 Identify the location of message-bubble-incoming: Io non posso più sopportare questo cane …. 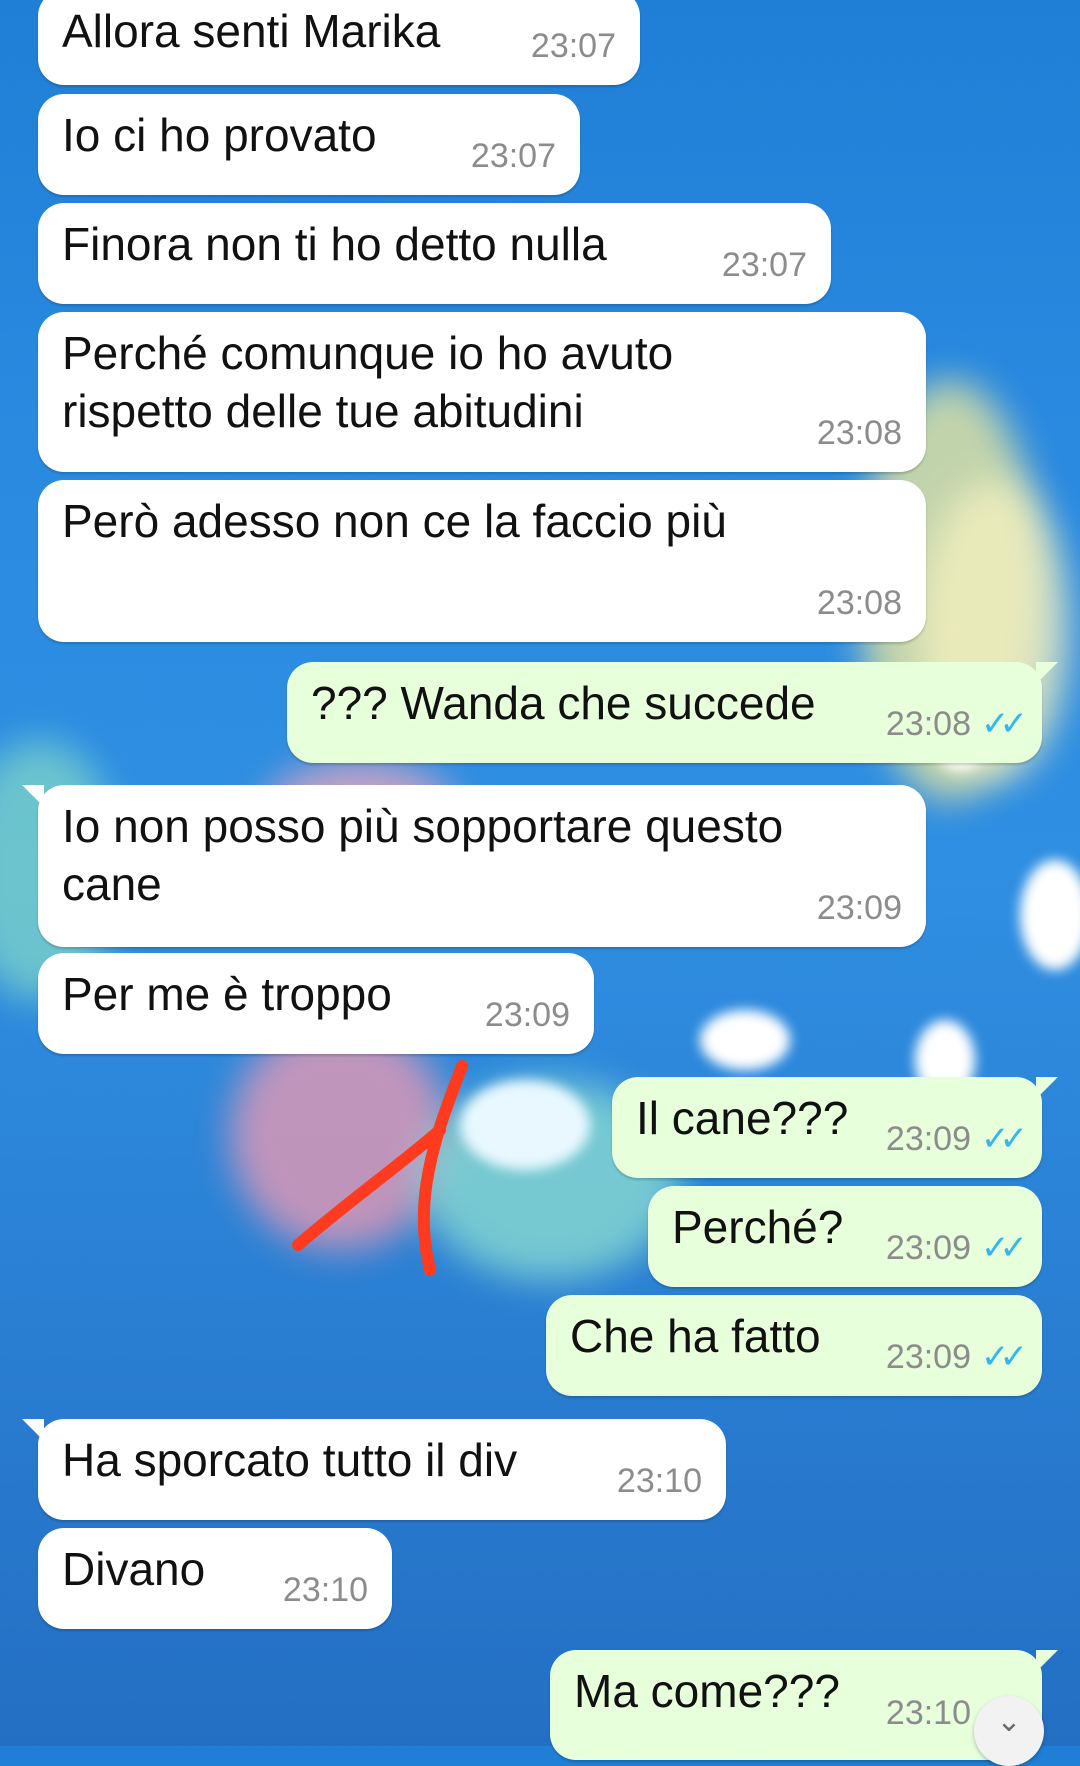
(474, 866).